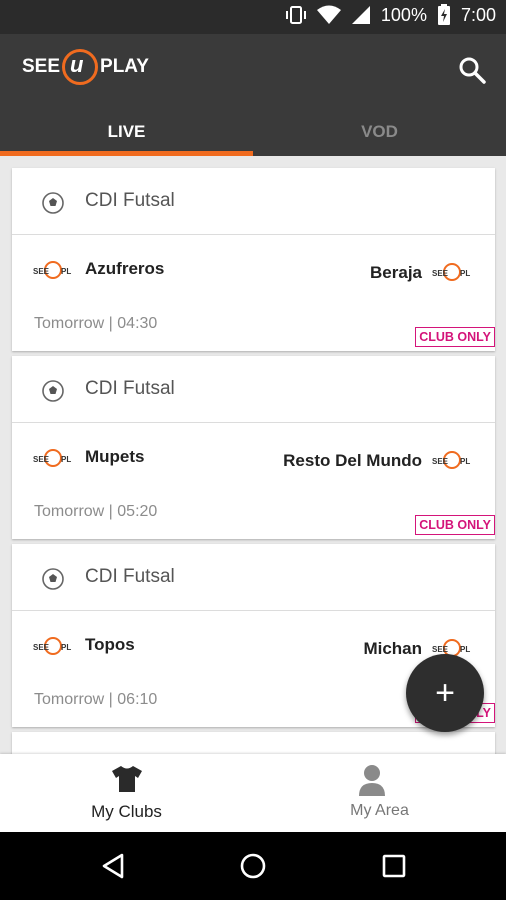  Describe the element at coordinates (403, 14) in the screenshot. I see `battery-percent: 100%` at that location.